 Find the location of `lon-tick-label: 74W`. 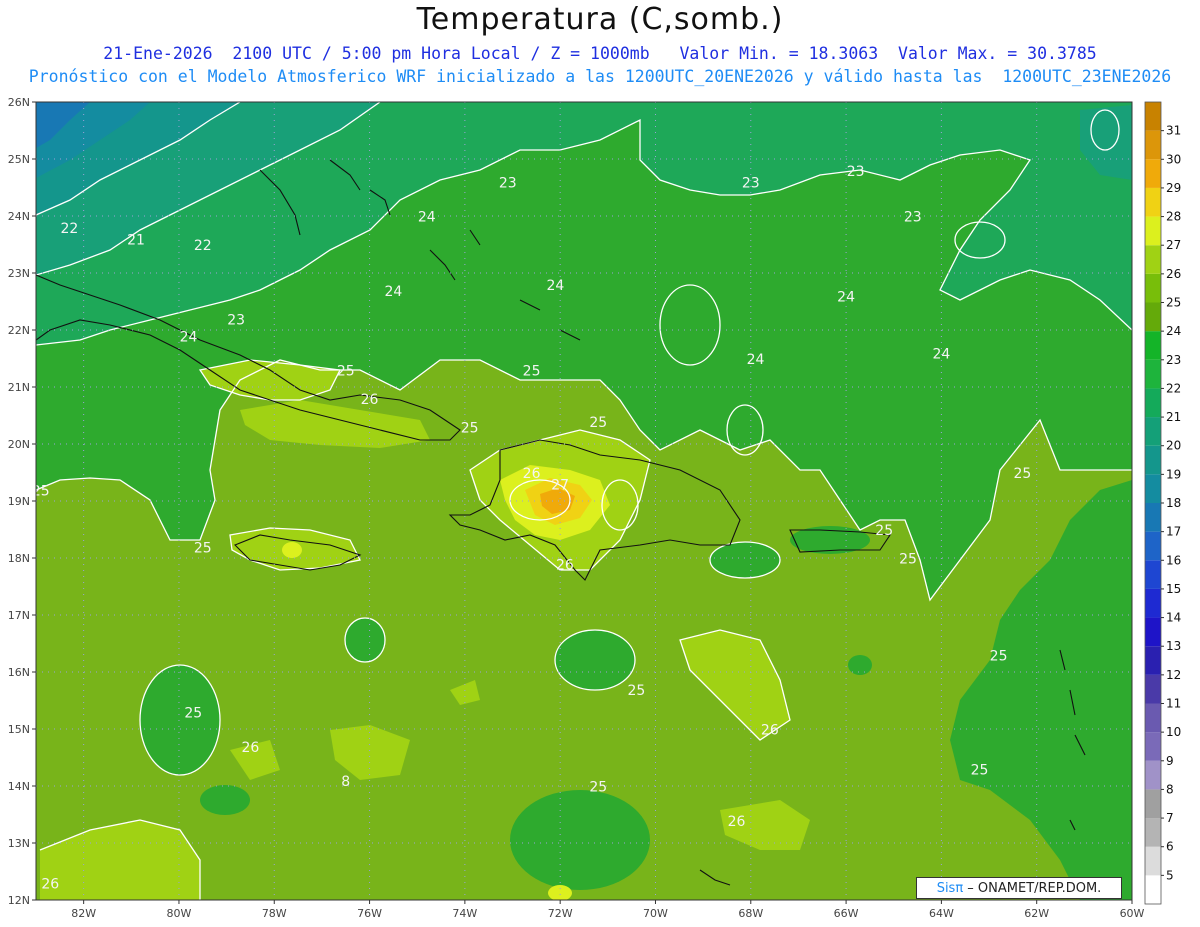

lon-tick-label: 74W is located at coordinates (464, 913).